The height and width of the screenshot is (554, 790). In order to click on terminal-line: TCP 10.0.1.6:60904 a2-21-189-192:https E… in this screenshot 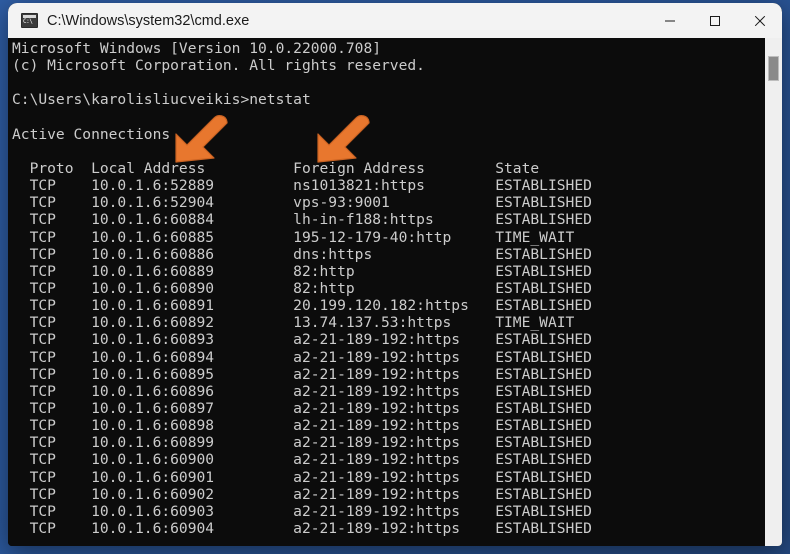, I will do `click(302, 528)`.